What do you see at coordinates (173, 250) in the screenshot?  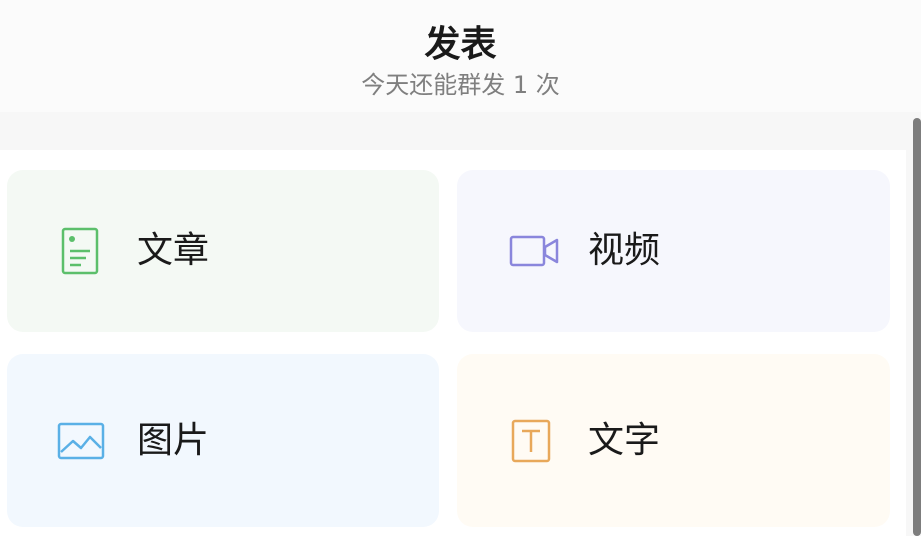 I see `article-label: 文章` at bounding box center [173, 250].